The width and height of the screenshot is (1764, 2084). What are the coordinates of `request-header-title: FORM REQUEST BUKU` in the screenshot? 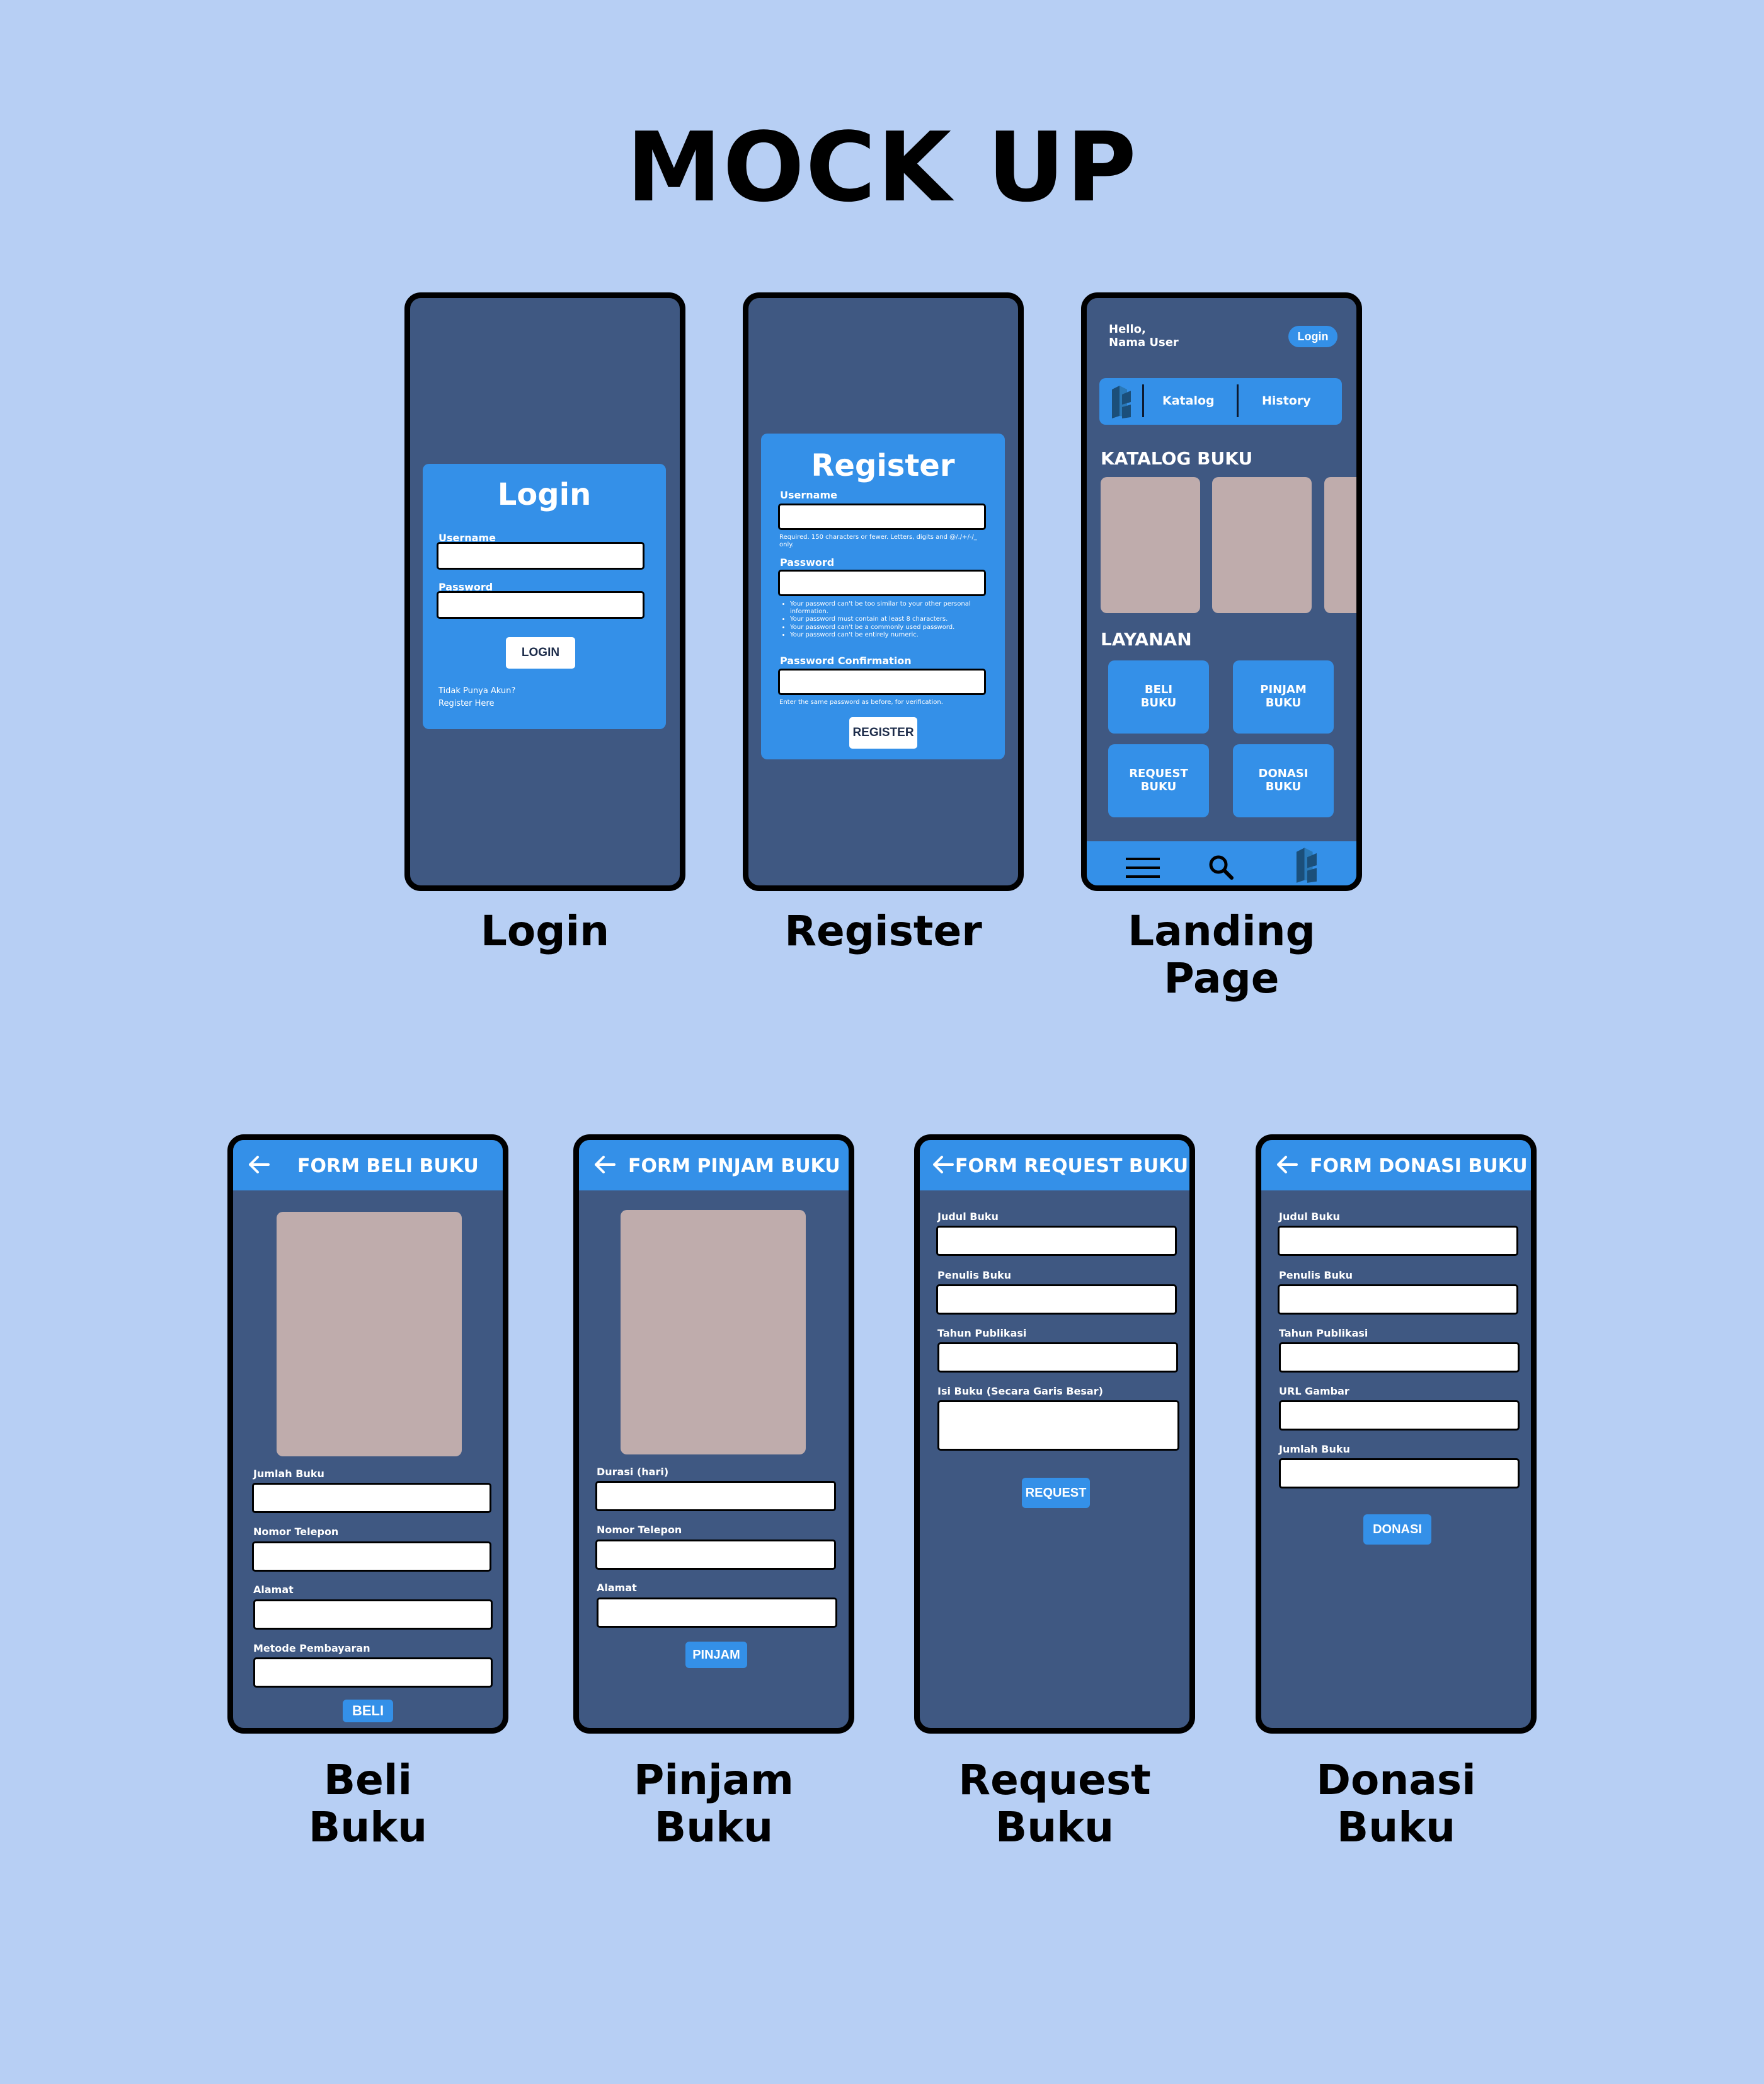 It's located at (1072, 1166).